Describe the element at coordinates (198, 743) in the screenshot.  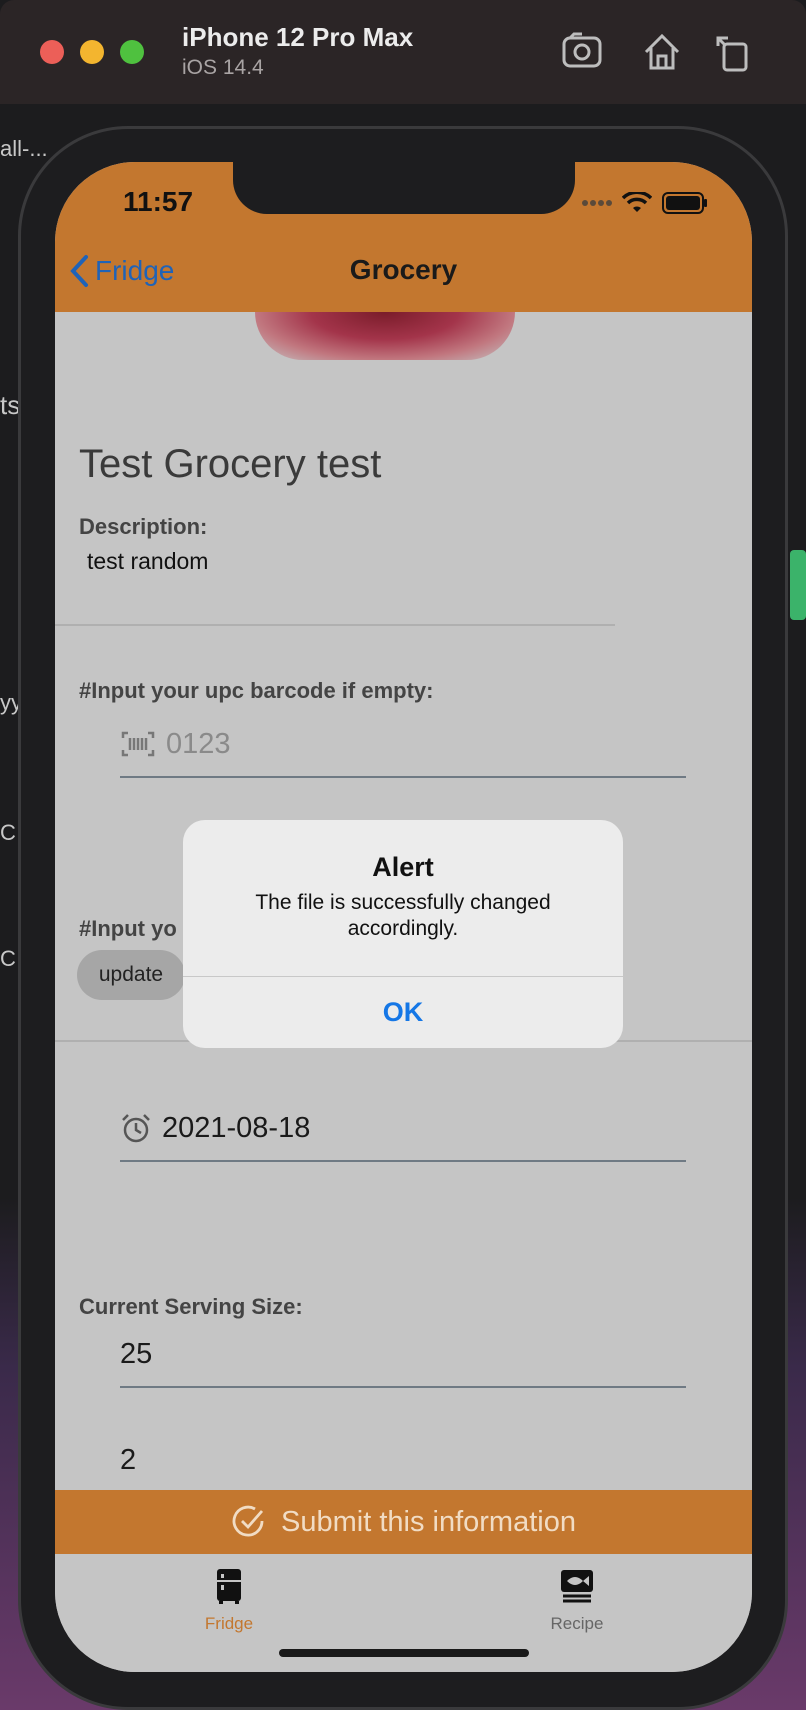
I see `upc-placeholder: 0123` at that location.